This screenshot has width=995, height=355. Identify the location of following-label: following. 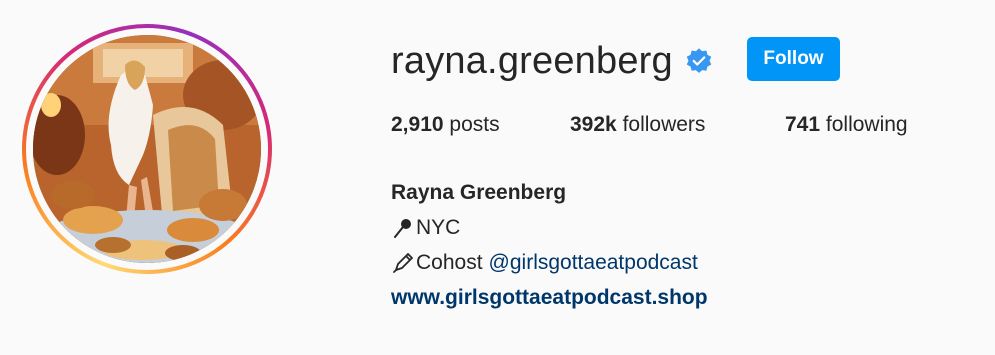
(866, 124).